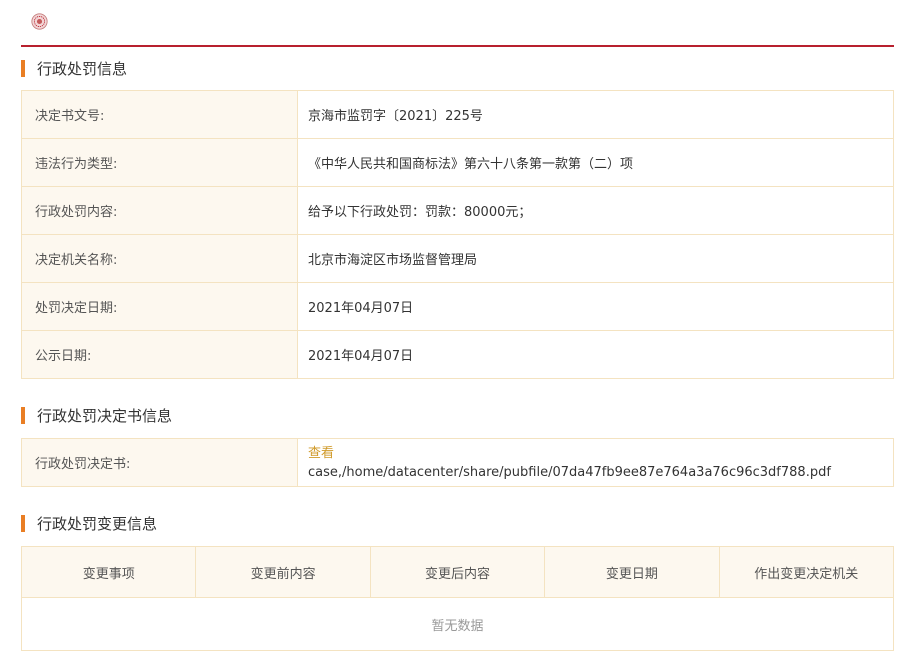 The width and height of the screenshot is (903, 657). What do you see at coordinates (600, 453) in the screenshot?
I see `view-document-link: 查看` at bounding box center [600, 453].